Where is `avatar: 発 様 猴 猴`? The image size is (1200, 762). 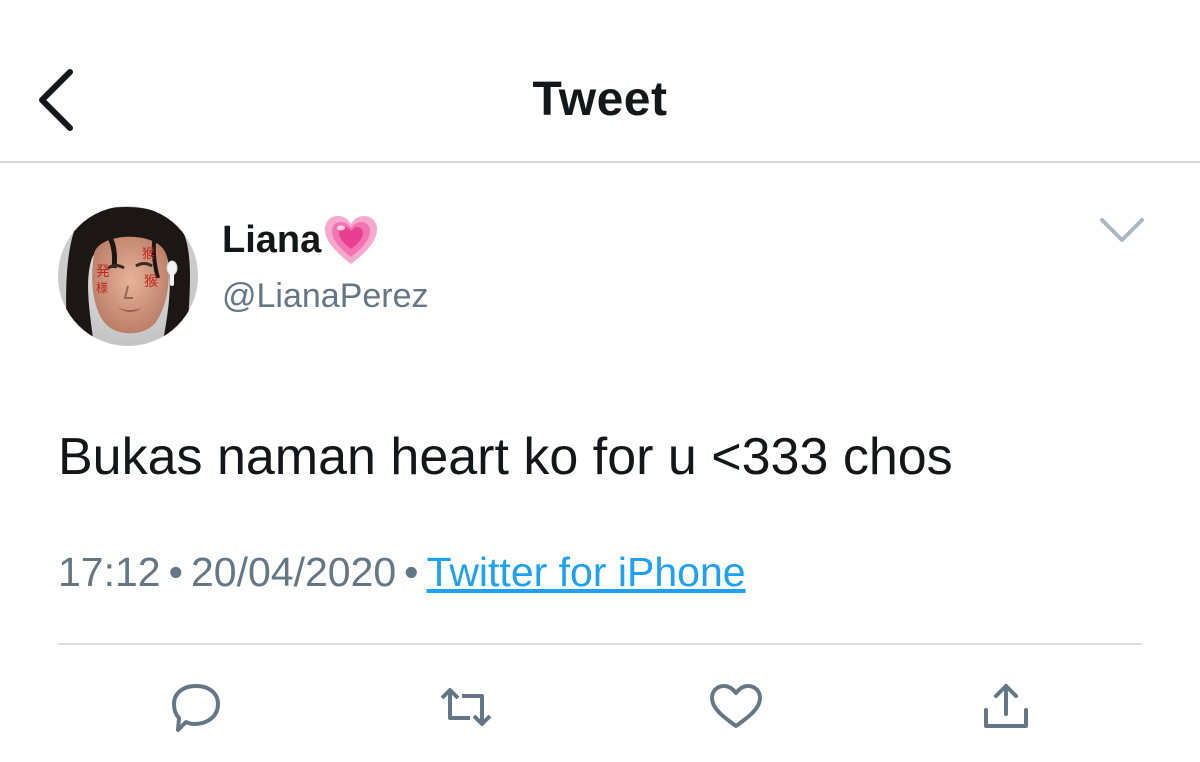
avatar: 発 様 猴 猴 is located at coordinates (128, 276).